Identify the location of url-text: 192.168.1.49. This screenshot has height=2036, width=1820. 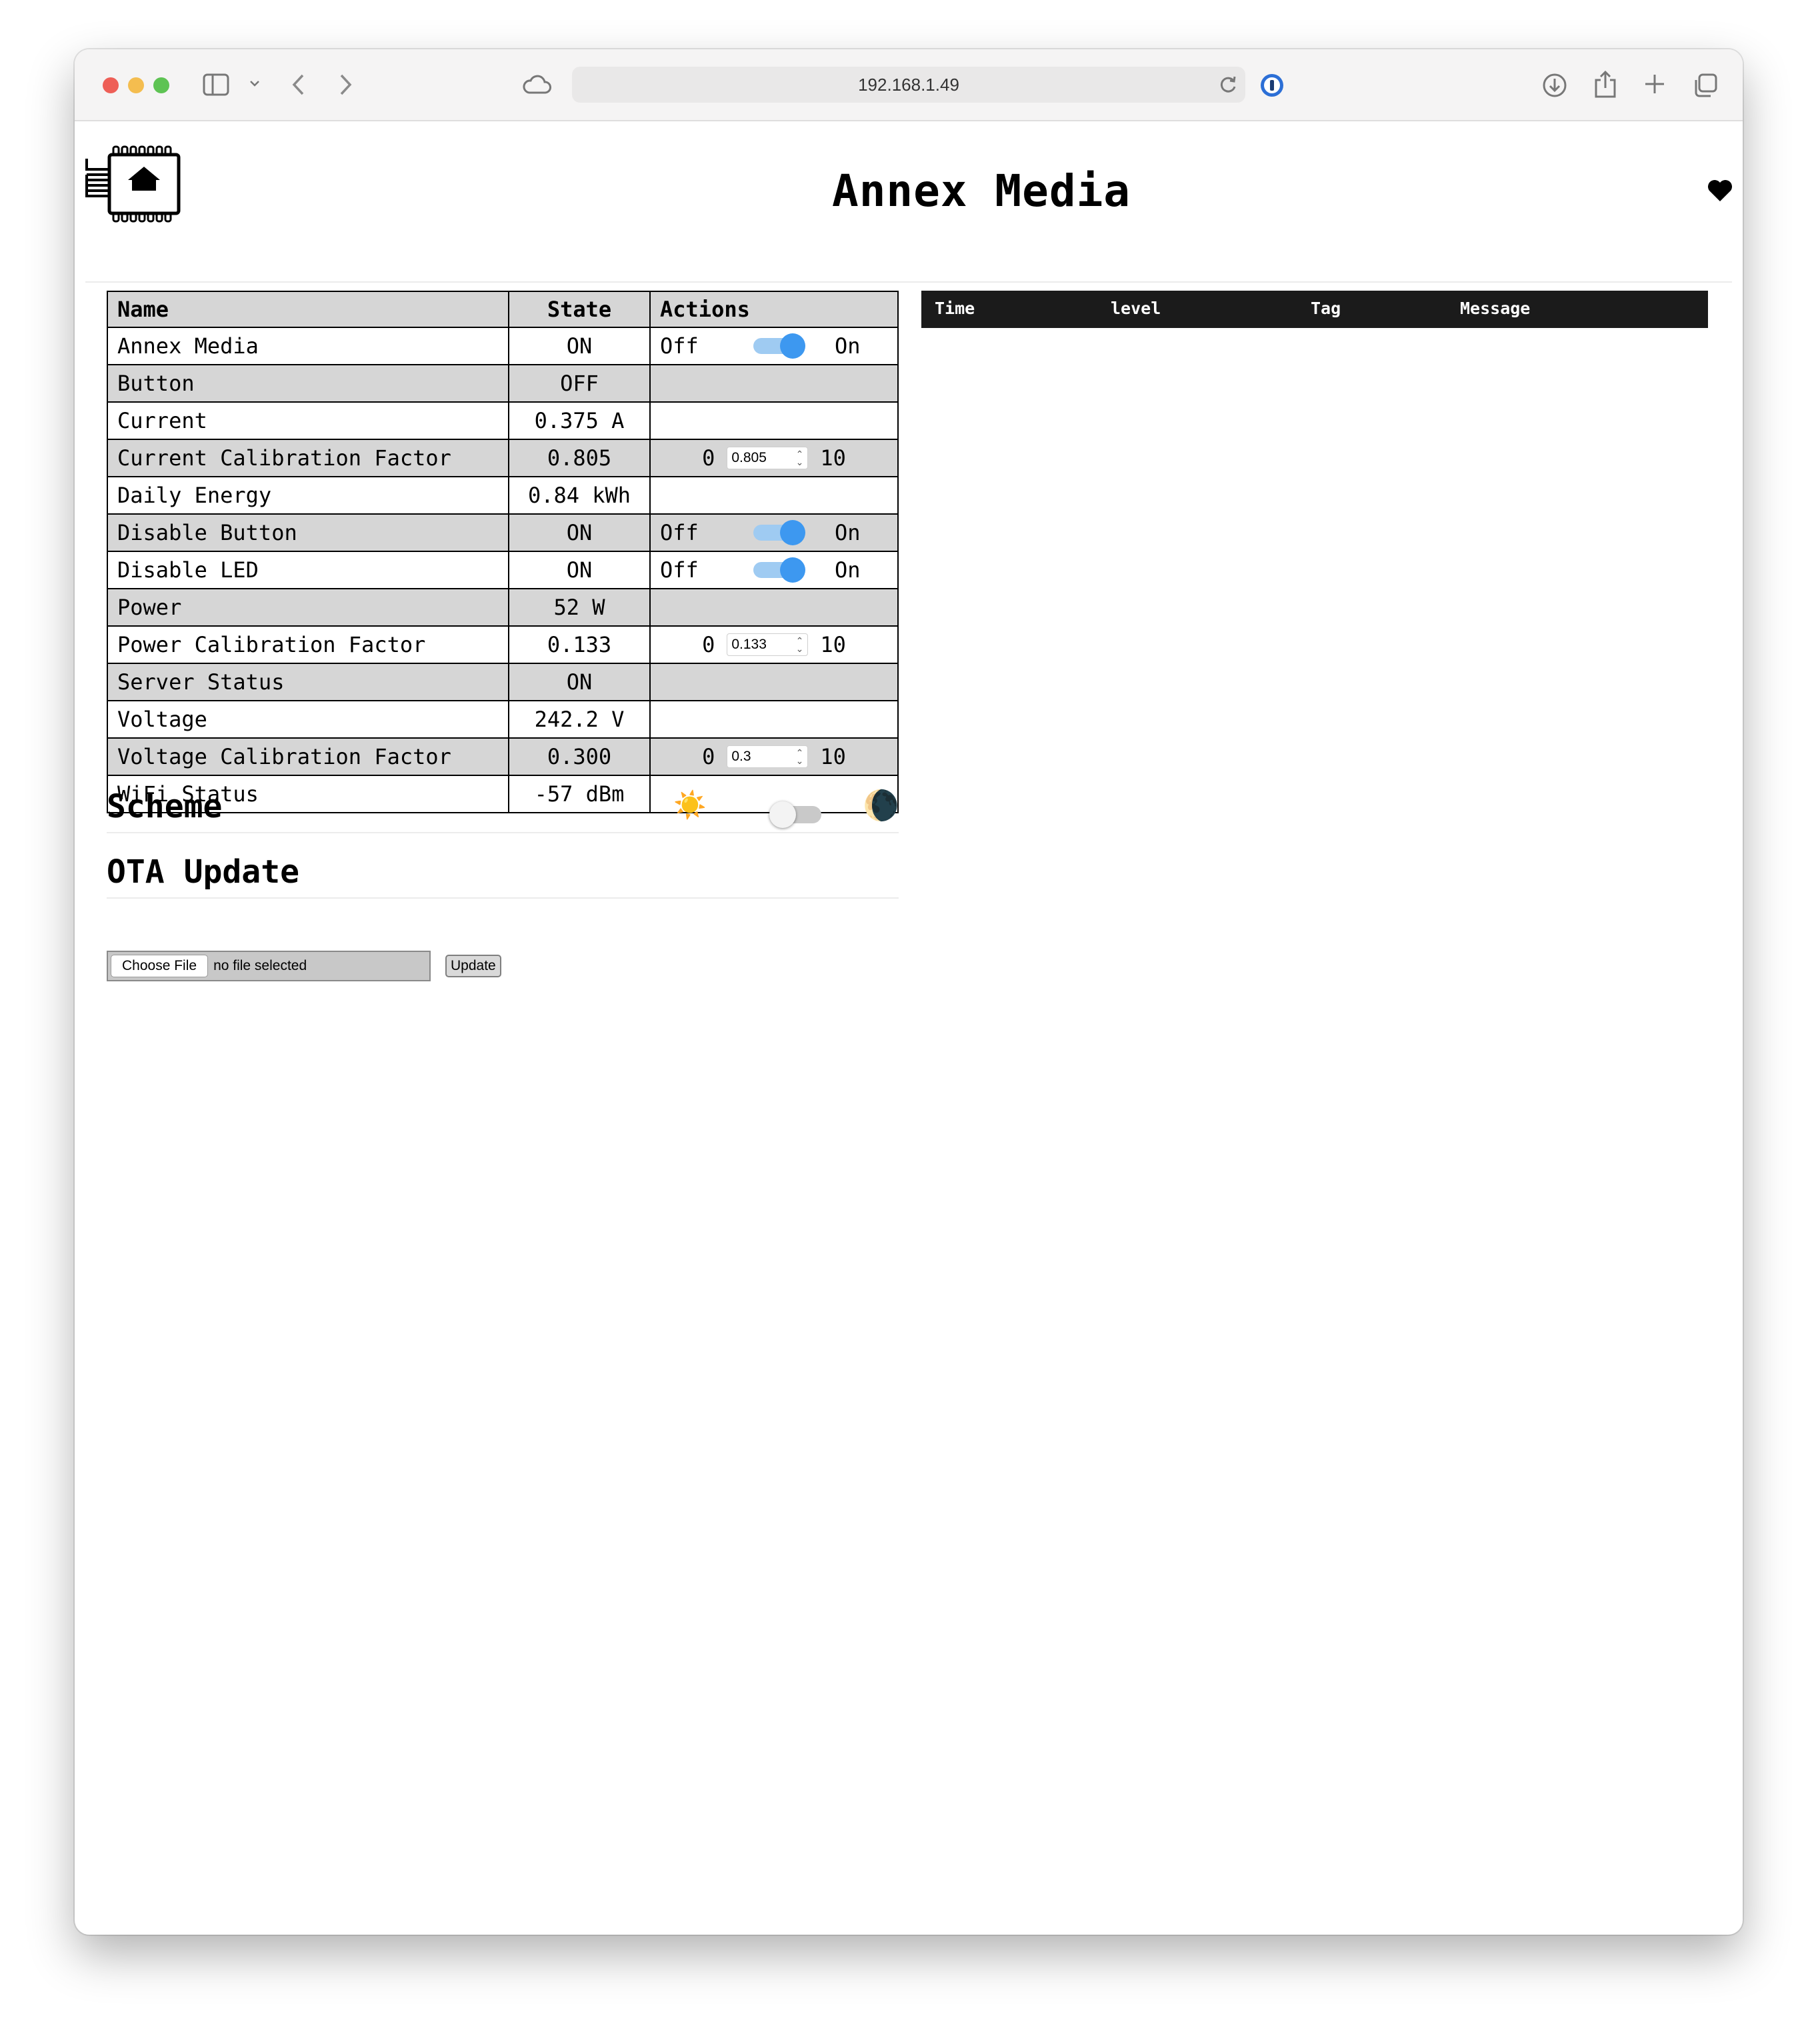
(908, 84).